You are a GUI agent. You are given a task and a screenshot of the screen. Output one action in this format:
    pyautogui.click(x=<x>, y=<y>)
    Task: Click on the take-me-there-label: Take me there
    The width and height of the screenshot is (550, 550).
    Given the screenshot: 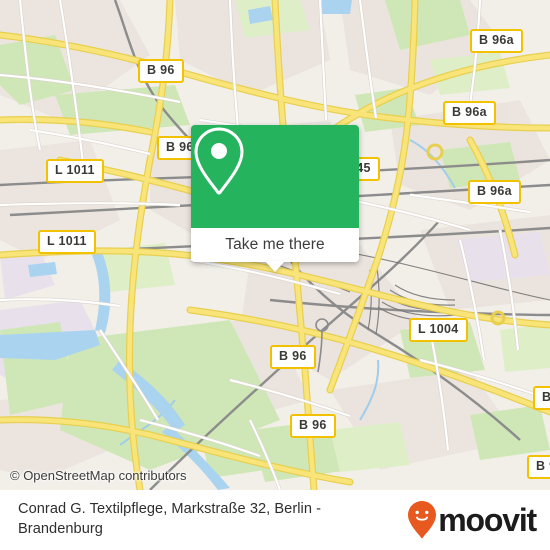 What is the action you would take?
    pyautogui.click(x=275, y=244)
    